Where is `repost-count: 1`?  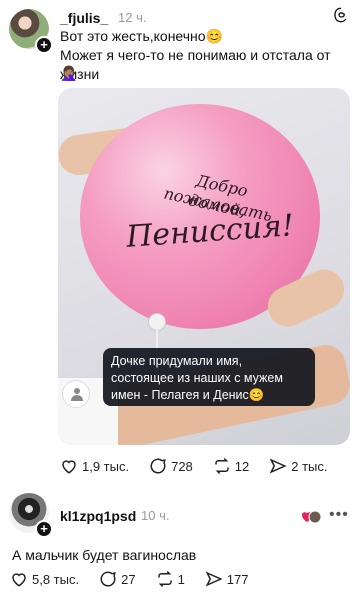 repost-count: 1 is located at coordinates (181, 579).